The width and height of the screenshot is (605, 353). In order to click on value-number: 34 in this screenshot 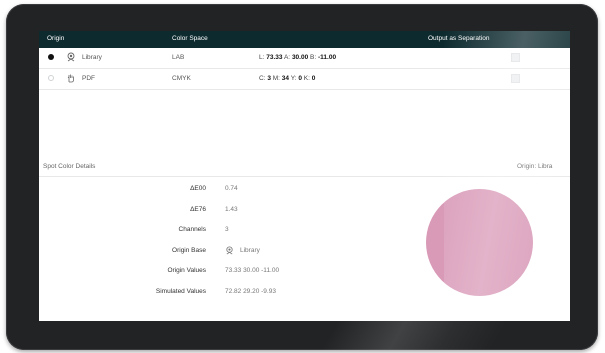, I will do `click(285, 78)`.